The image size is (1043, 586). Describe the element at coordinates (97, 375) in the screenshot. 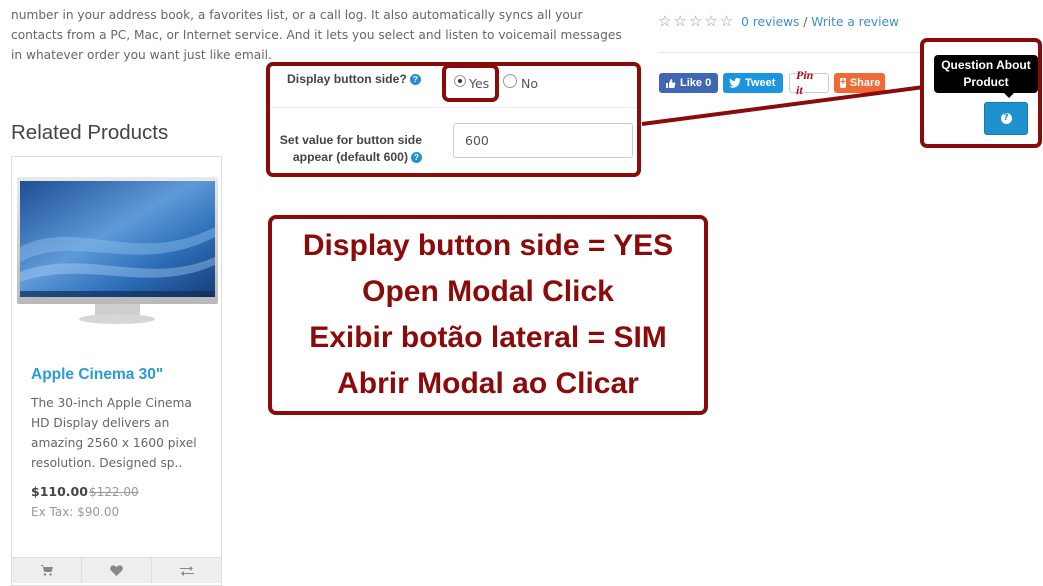

I see `product-name-link: Apple Cinema 30"` at that location.